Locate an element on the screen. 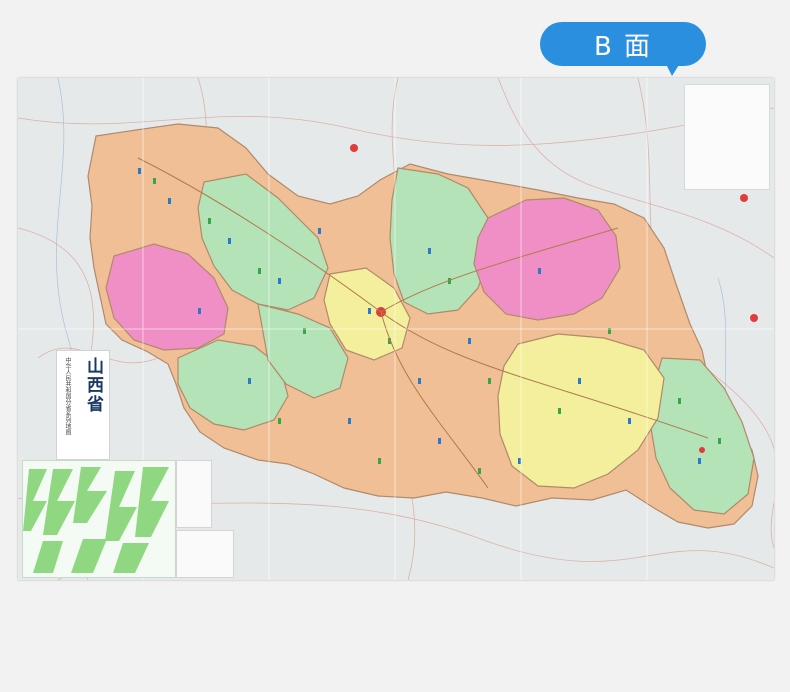 This screenshot has height=692, width=790. scale-panel is located at coordinates (205, 554).